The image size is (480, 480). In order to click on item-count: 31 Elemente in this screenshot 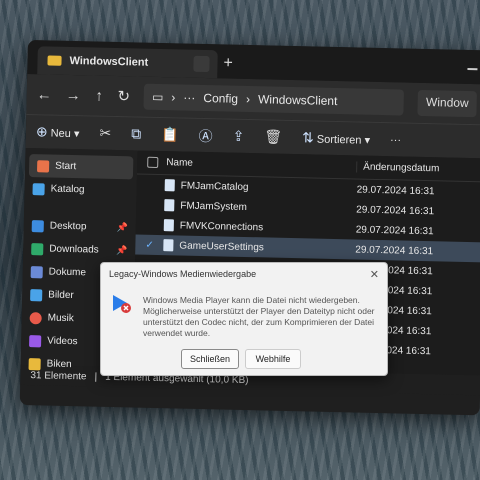, I will do `click(58, 375)`.